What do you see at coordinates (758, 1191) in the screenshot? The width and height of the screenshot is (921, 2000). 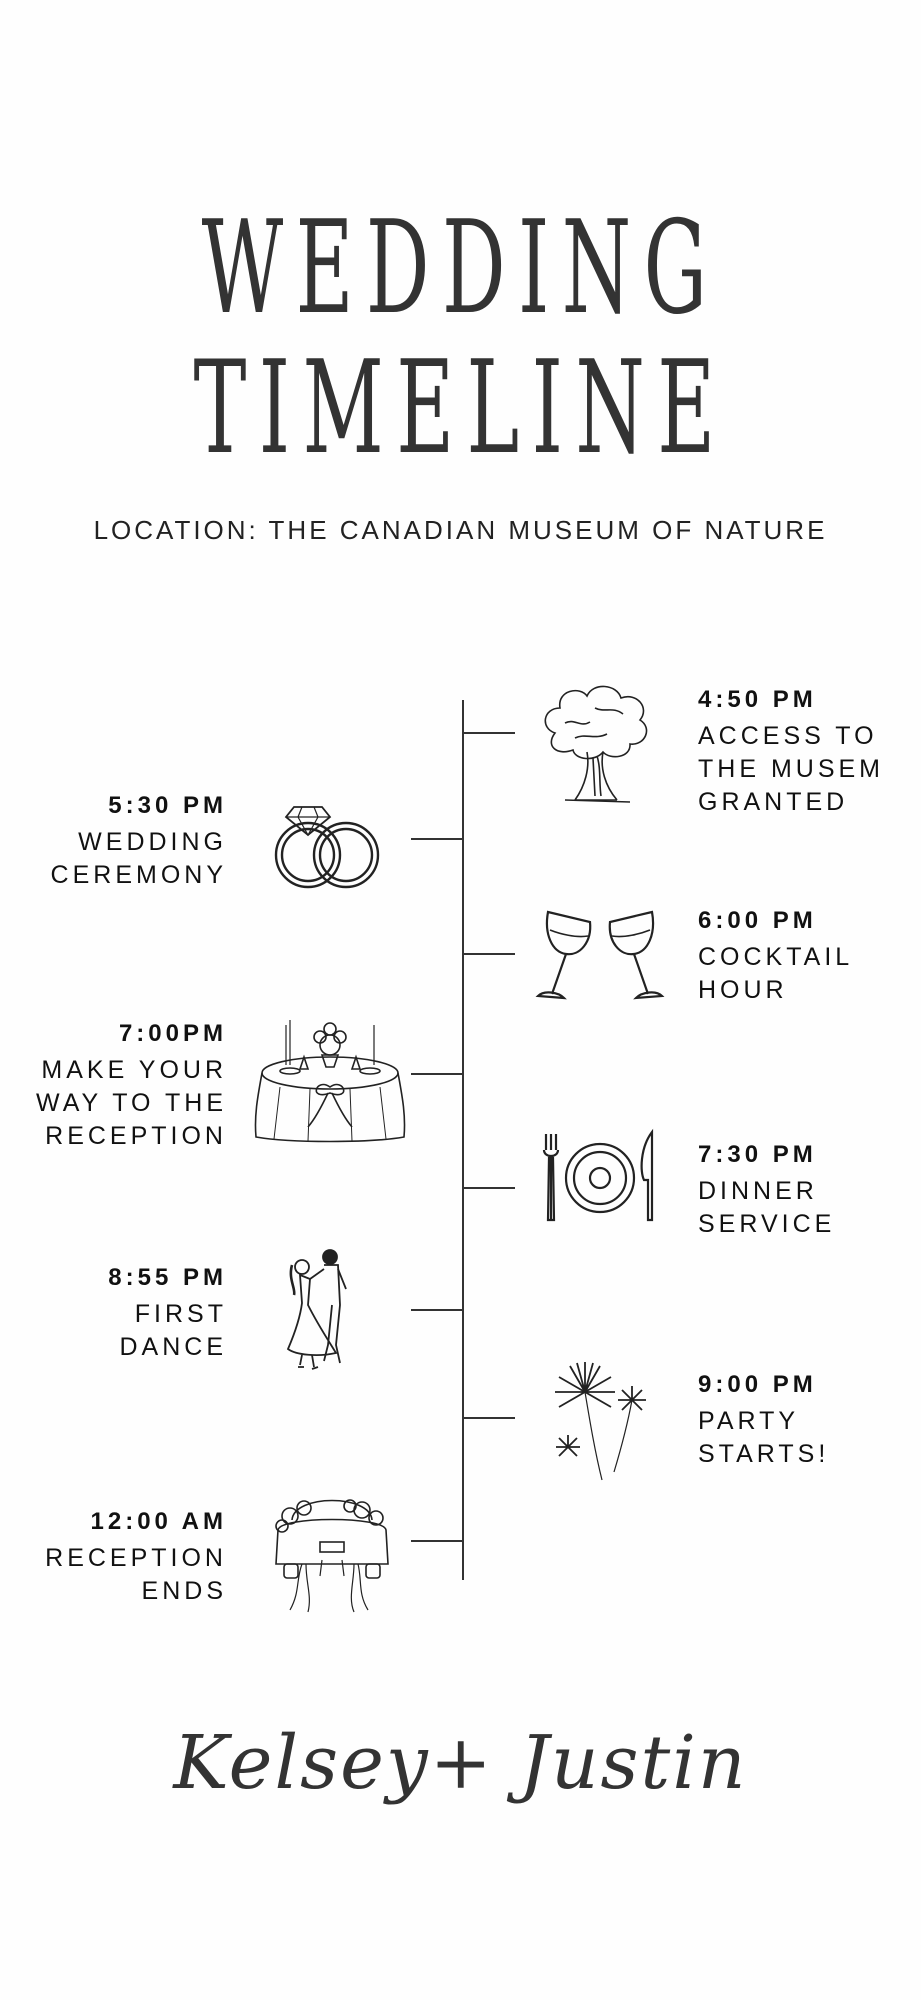 I see `desc-line: DINNER` at bounding box center [758, 1191].